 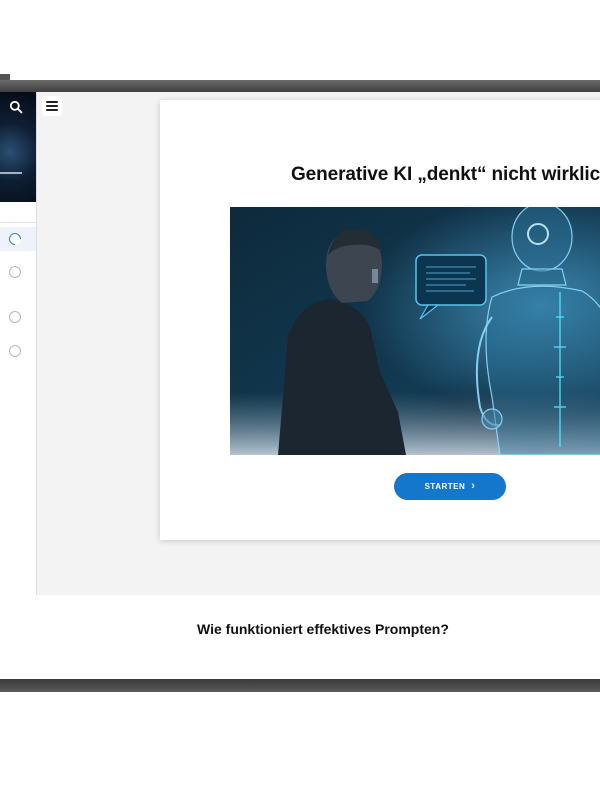 What do you see at coordinates (18, 222) in the screenshot?
I see `sidebar-divider` at bounding box center [18, 222].